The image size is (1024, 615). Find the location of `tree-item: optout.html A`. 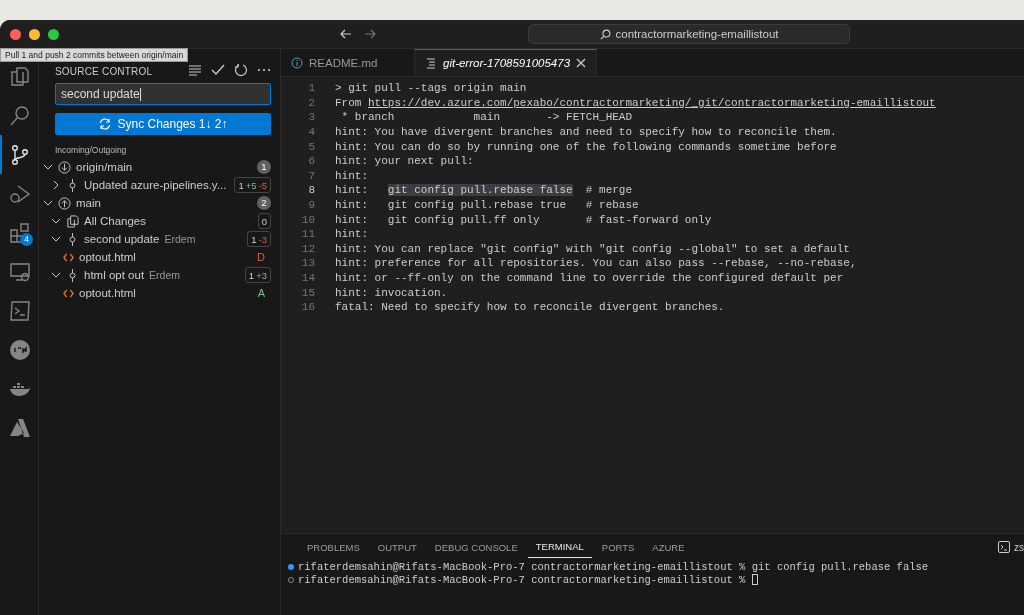

tree-item: optout.html A is located at coordinates (167, 293).